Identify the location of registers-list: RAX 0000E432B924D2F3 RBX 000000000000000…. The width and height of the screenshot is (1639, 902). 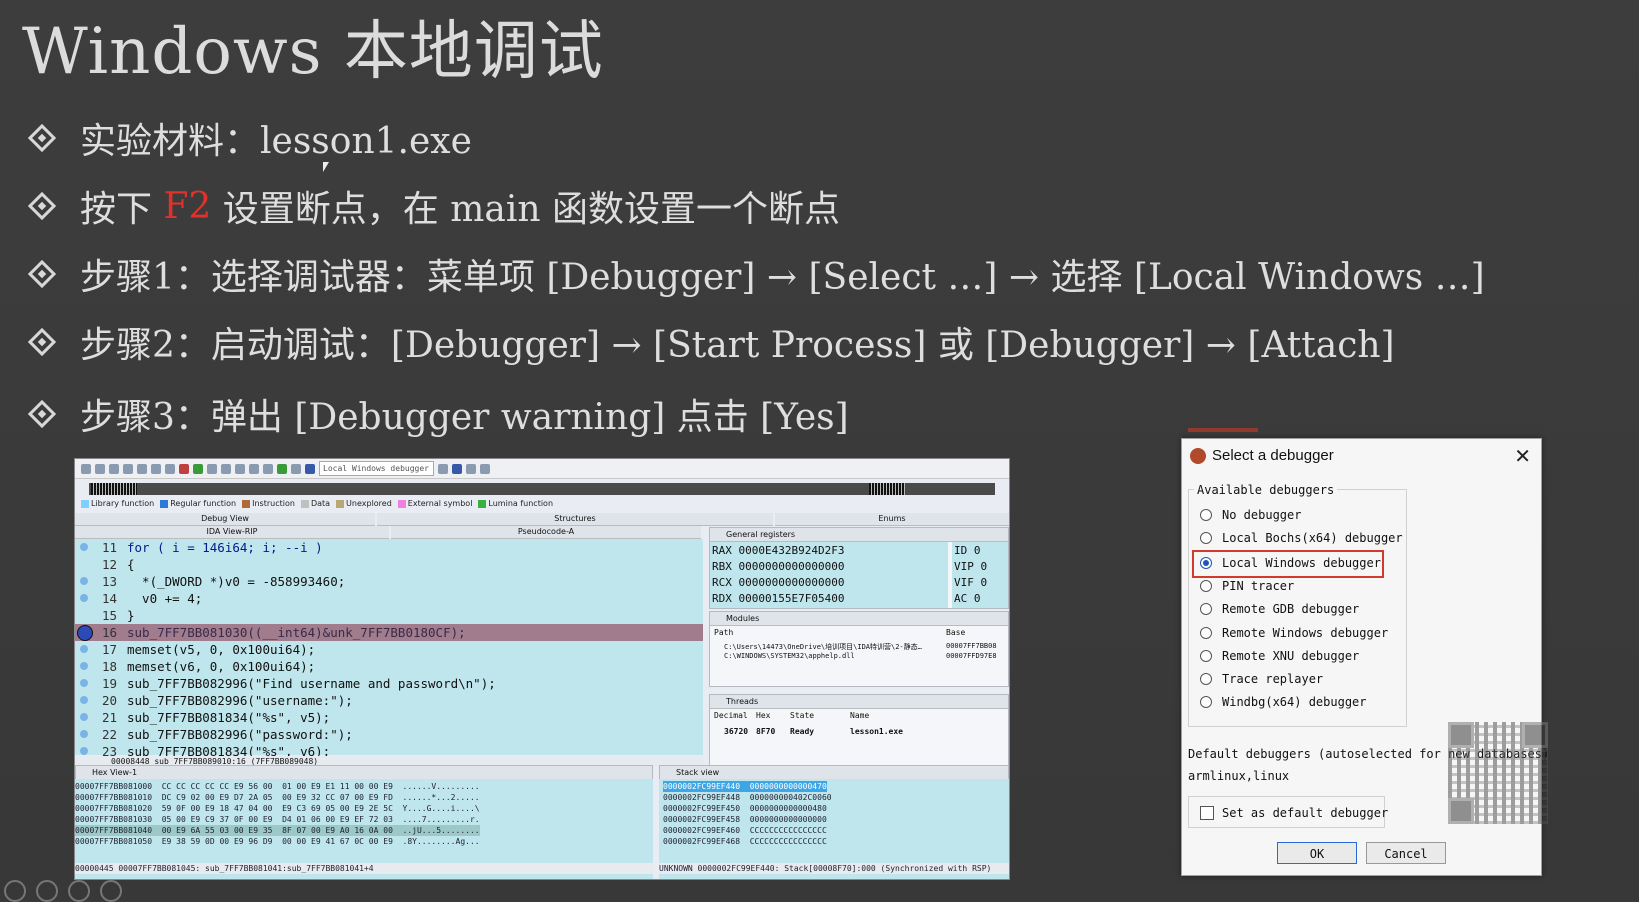
(829, 575).